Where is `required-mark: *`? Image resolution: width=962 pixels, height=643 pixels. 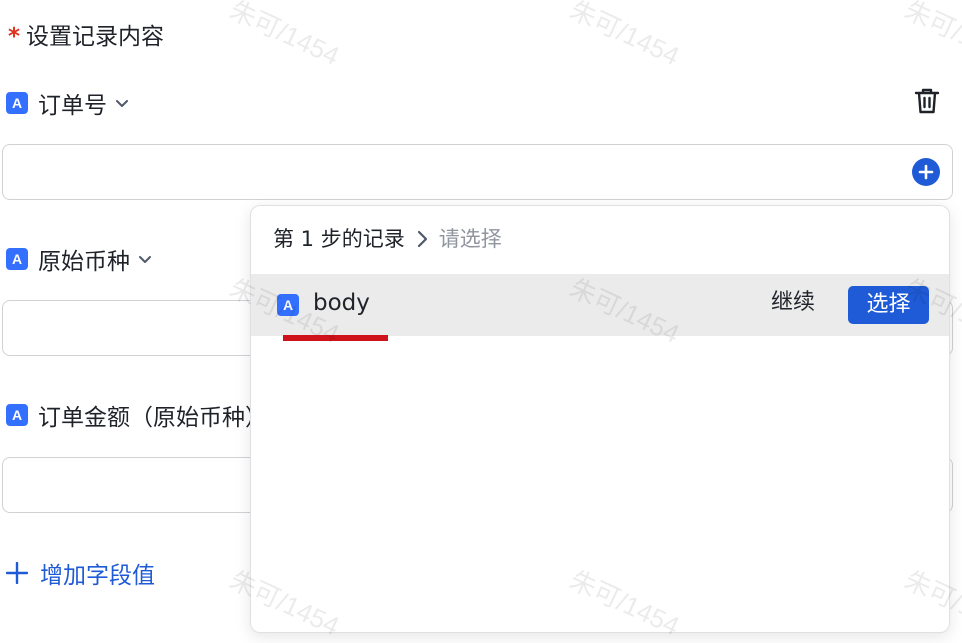
required-mark: * is located at coordinates (14, 37).